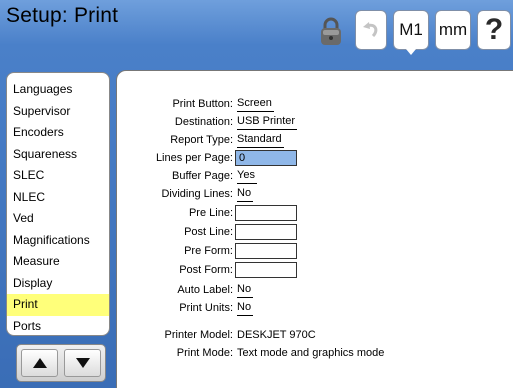 The width and height of the screenshot is (513, 388). Describe the element at coordinates (255, 103) in the screenshot. I see `print-button-value: Screen` at that location.